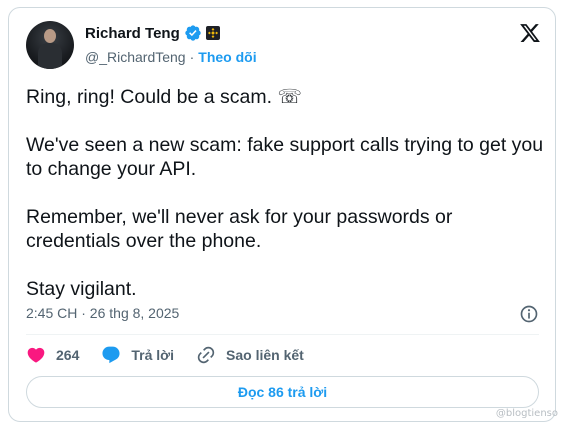 The width and height of the screenshot is (566, 431). I want to click on like-count: 264, so click(68, 355).